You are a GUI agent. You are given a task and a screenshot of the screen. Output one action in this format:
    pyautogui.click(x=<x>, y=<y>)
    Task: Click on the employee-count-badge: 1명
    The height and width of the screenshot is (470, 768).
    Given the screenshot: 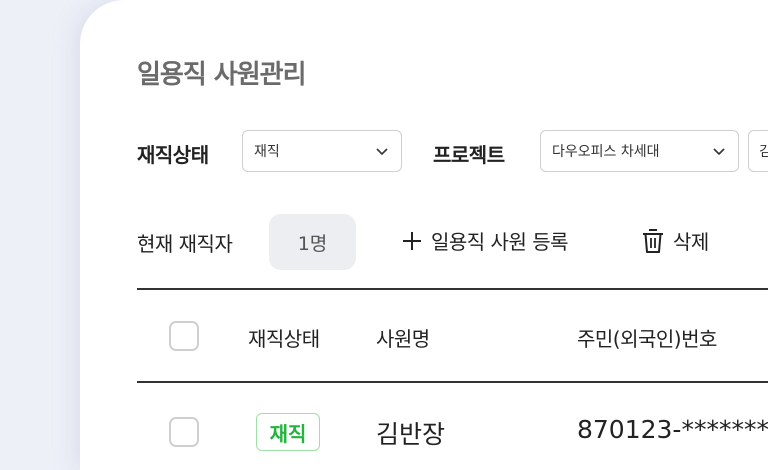 What is the action you would take?
    pyautogui.click(x=312, y=242)
    